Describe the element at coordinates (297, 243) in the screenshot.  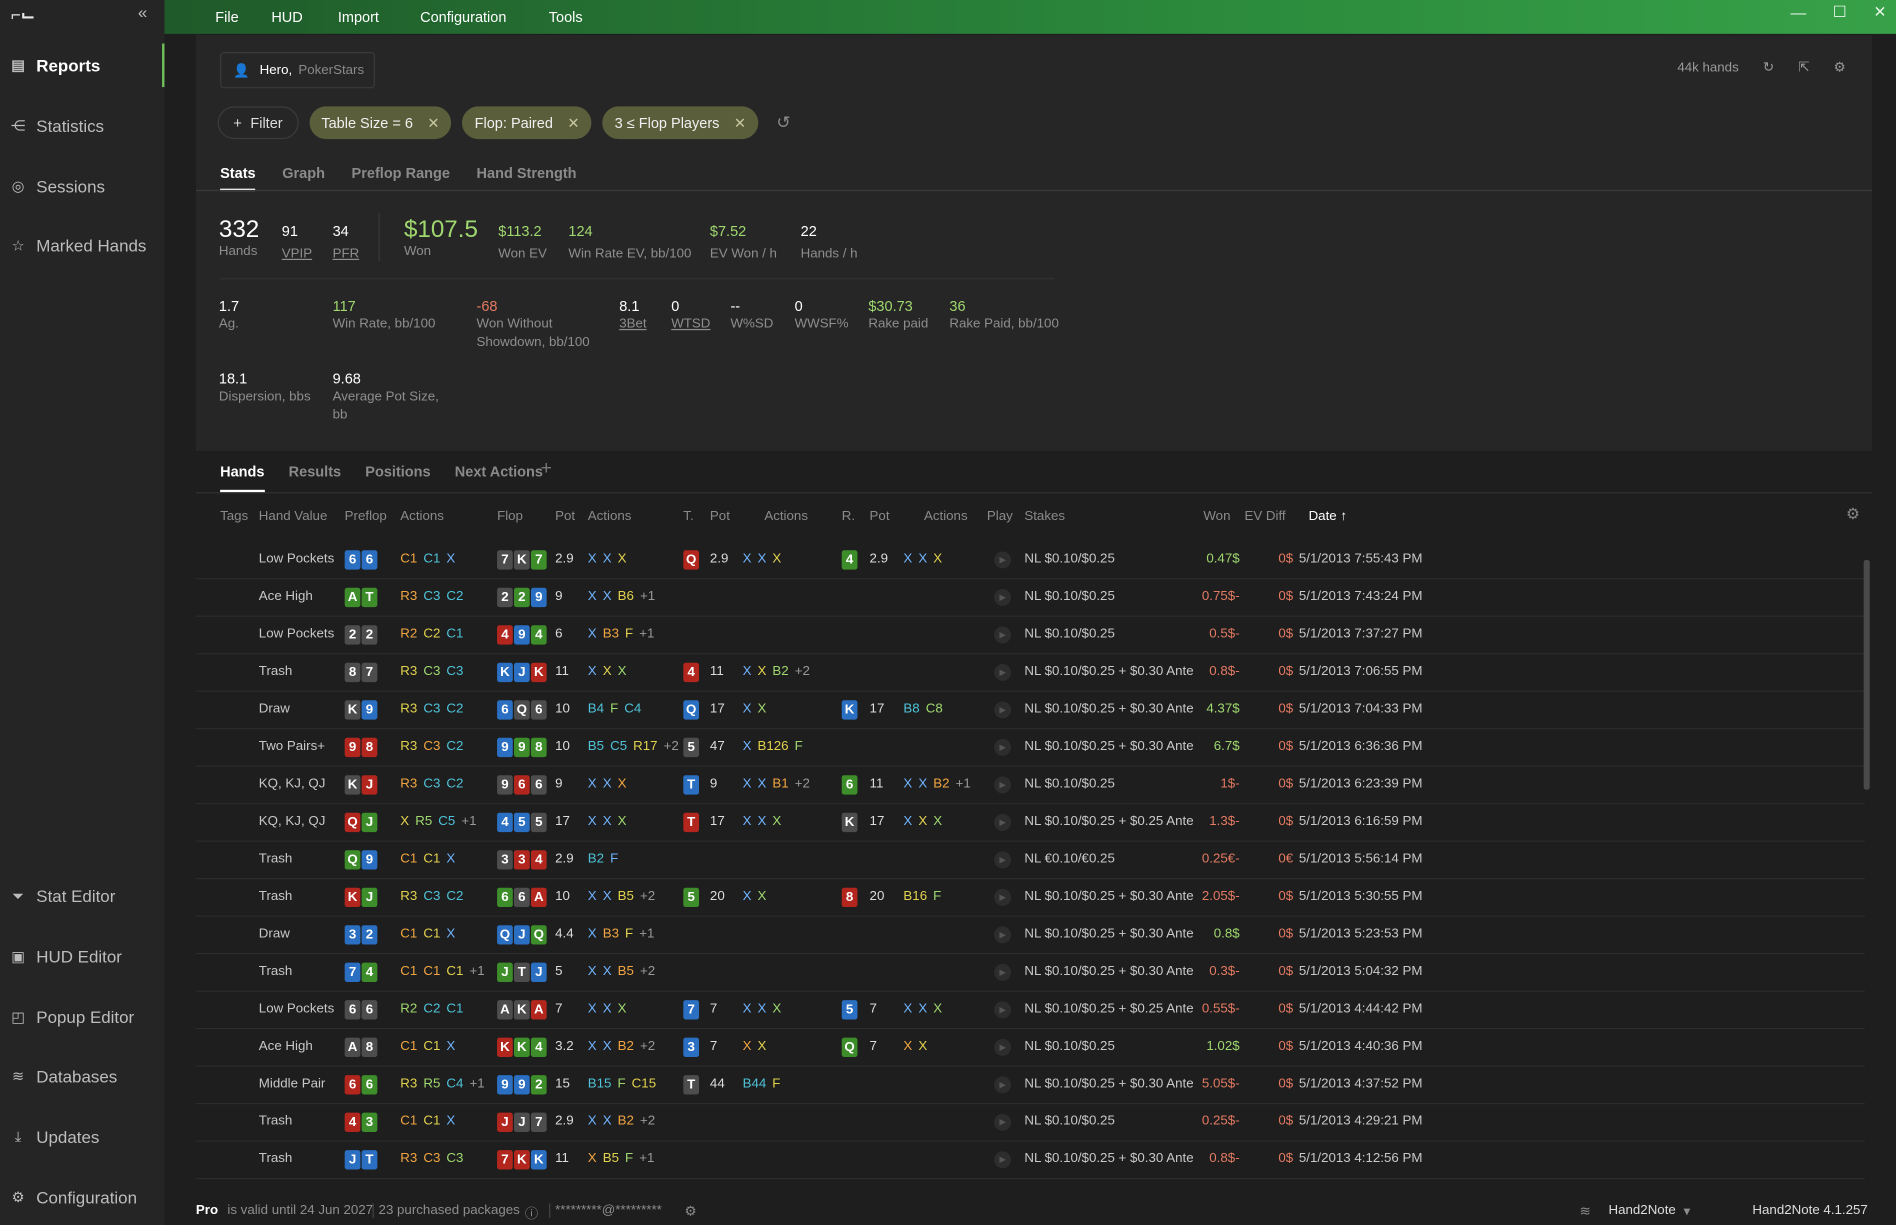
I see `stat-vpip: 91 VPIP` at that location.